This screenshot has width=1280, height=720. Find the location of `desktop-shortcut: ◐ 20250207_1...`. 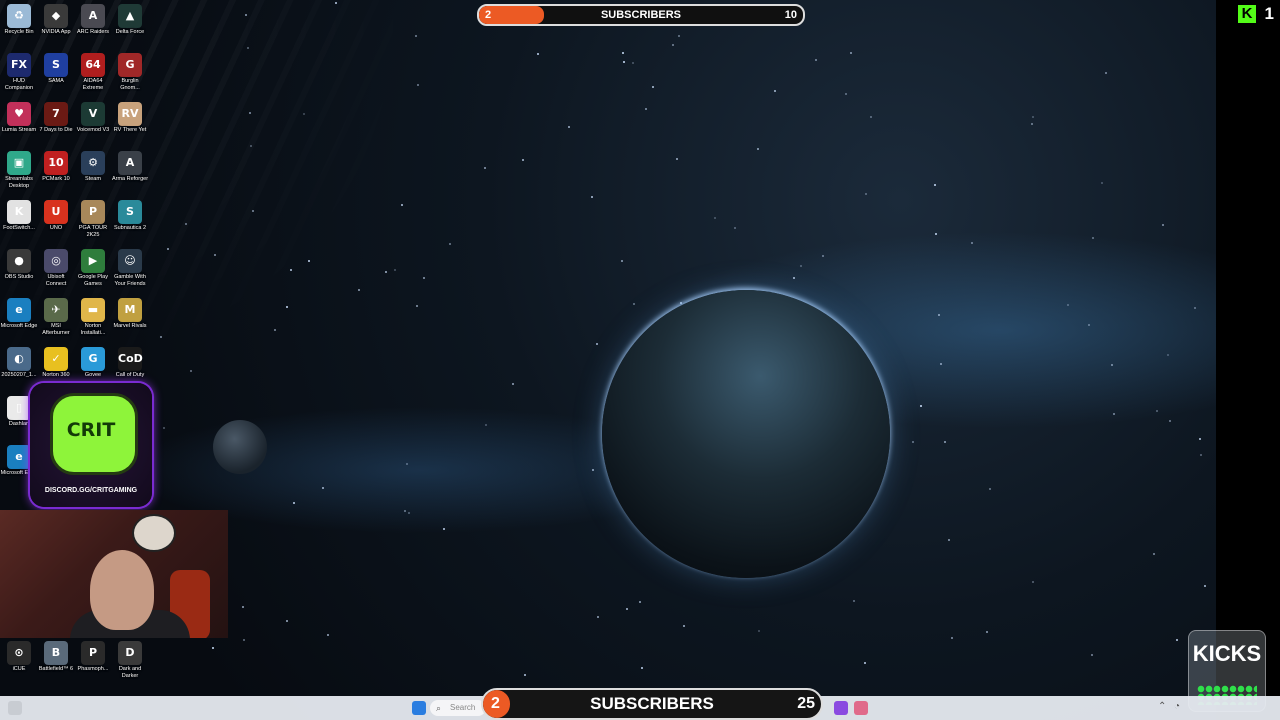

desktop-shortcut: ◐ 20250207_1... is located at coordinates (19, 363).